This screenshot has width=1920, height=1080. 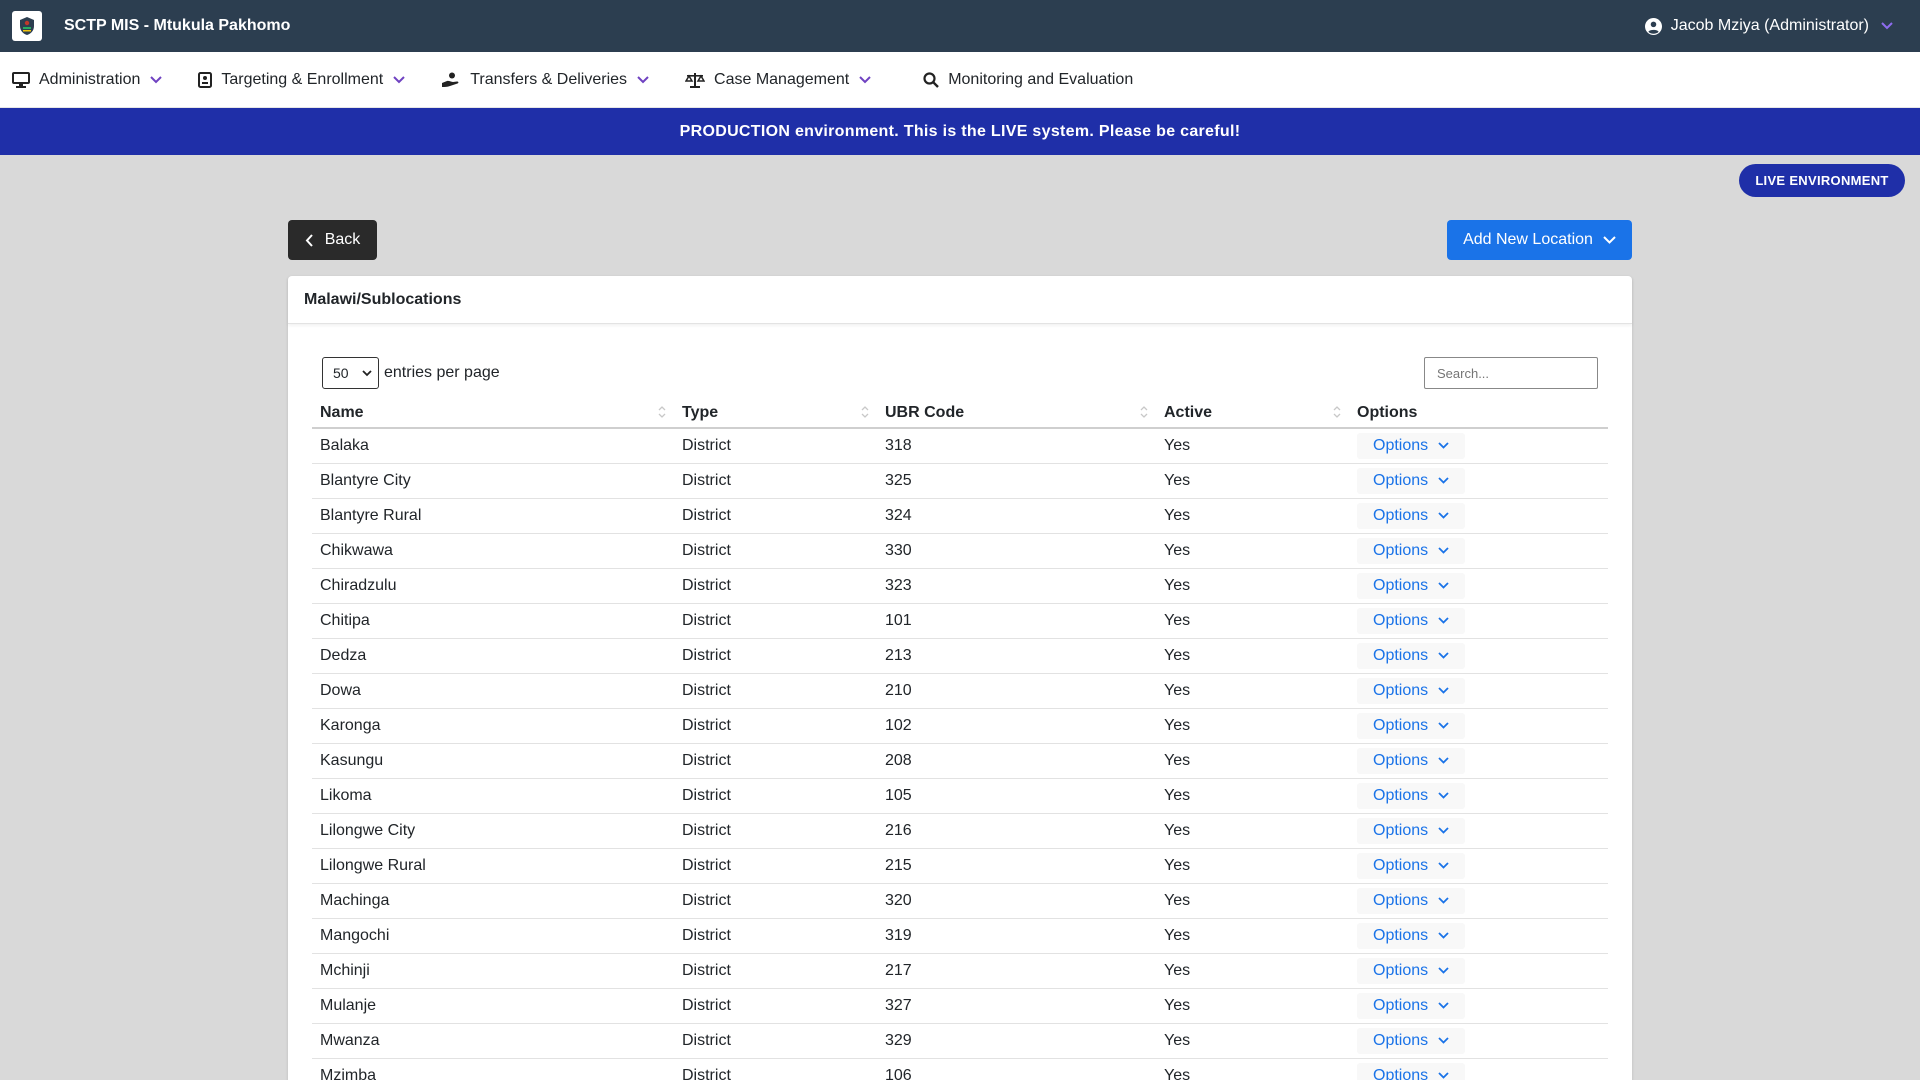 I want to click on cell-ubr-code: 101, so click(x=1016, y=621).